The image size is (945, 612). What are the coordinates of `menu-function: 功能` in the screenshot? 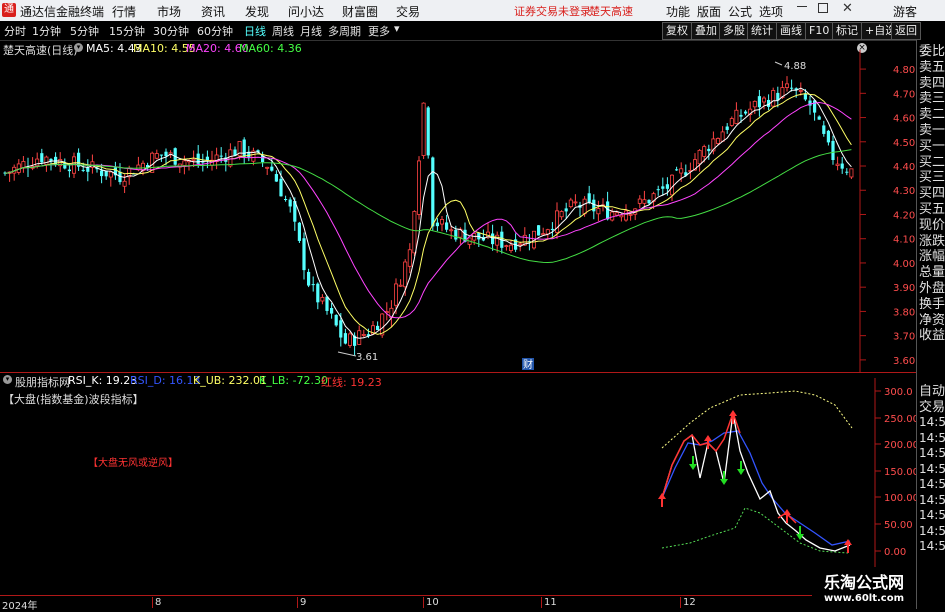 It's located at (678, 11).